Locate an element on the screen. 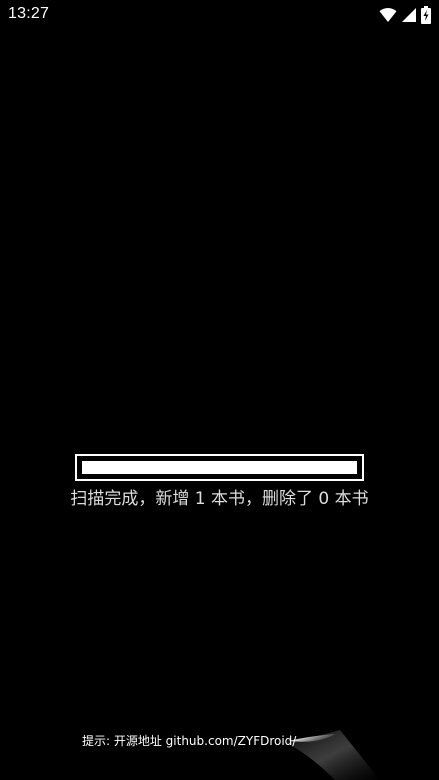 The width and height of the screenshot is (439, 780). wifi-icon is located at coordinates (388, 15).